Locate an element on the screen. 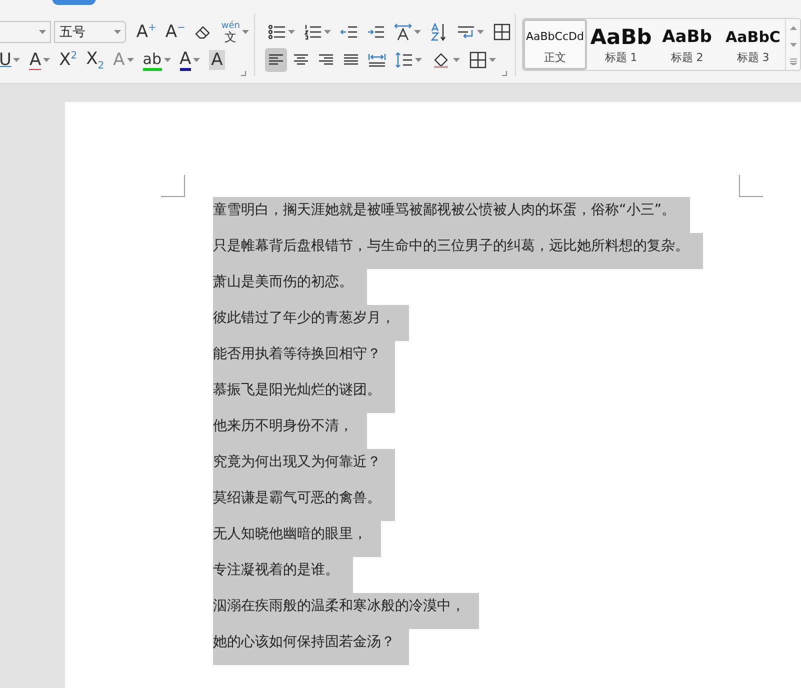  justify-icon is located at coordinates (351, 60).